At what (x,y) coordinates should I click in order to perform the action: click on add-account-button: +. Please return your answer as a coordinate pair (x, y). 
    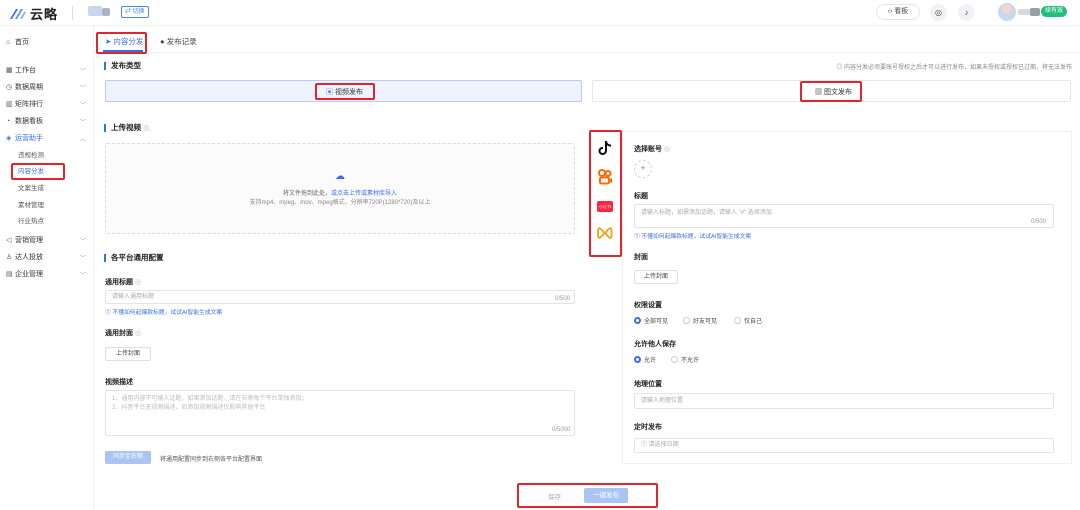
    Looking at the image, I should click on (643, 169).